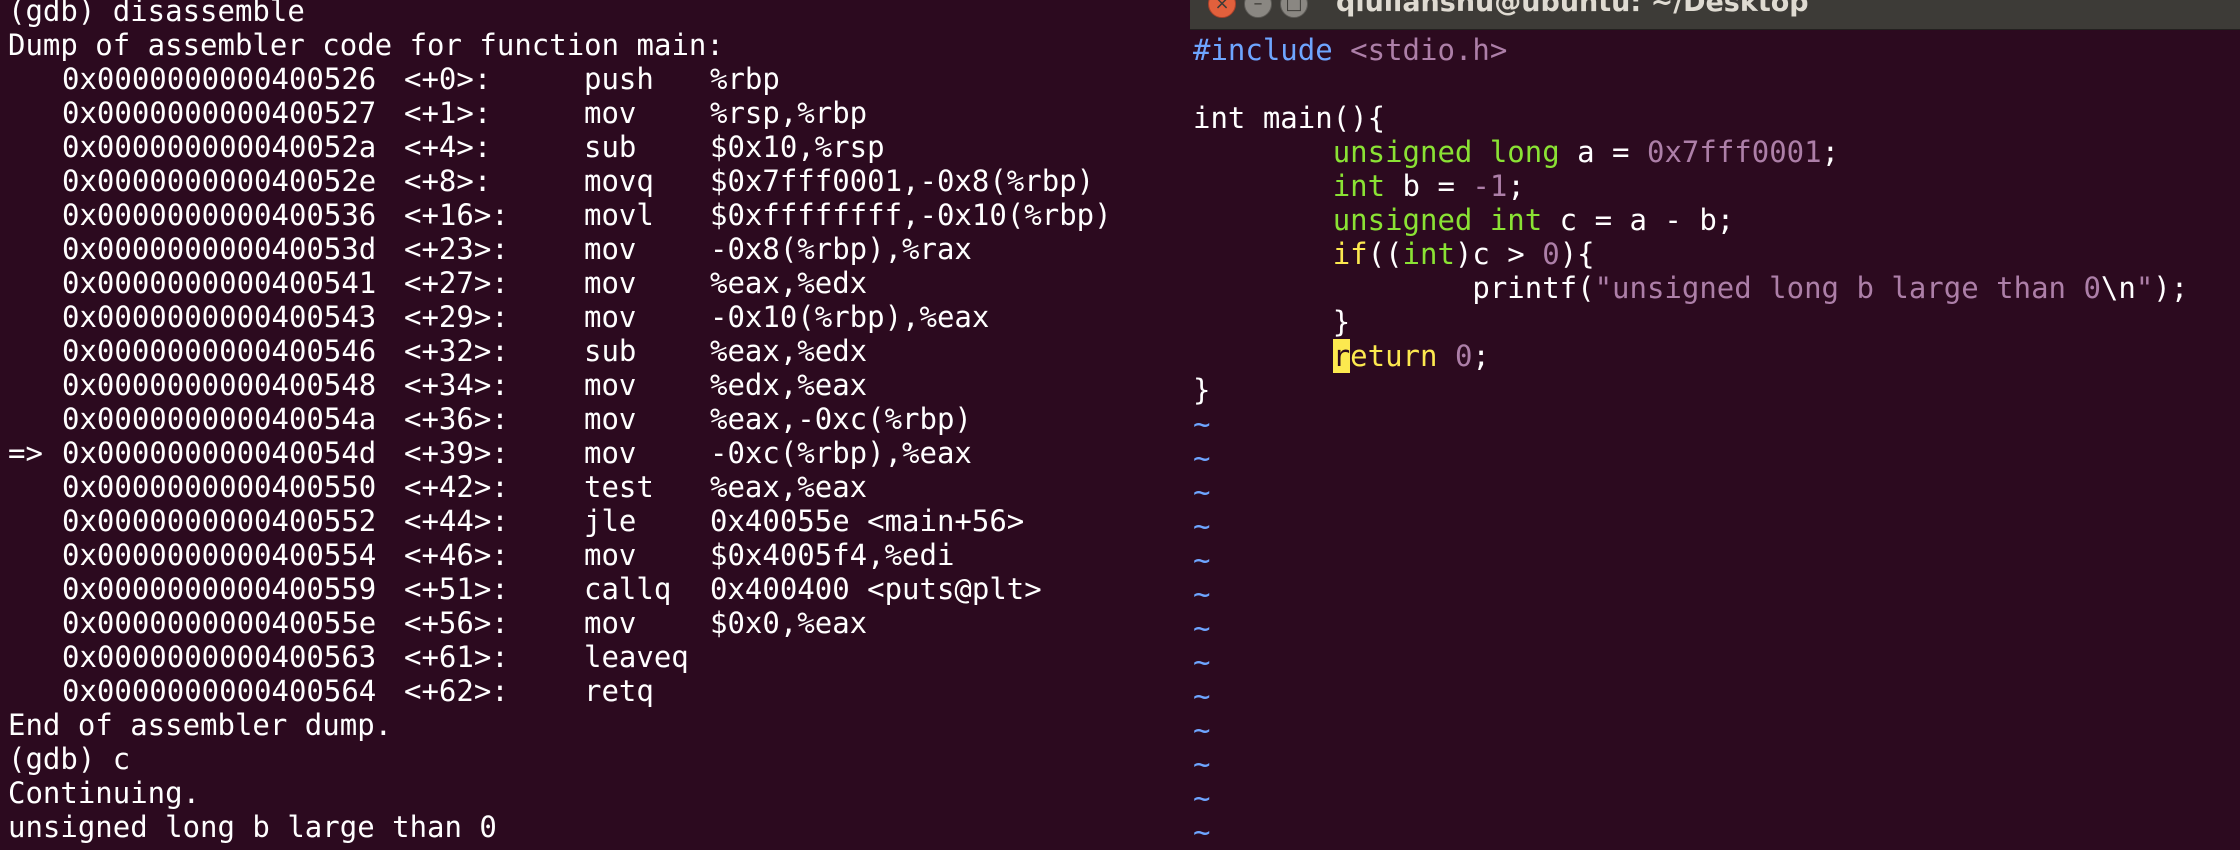 The height and width of the screenshot is (850, 2240). I want to click on code-line-include: #include <stdio.h>, so click(1350, 50).